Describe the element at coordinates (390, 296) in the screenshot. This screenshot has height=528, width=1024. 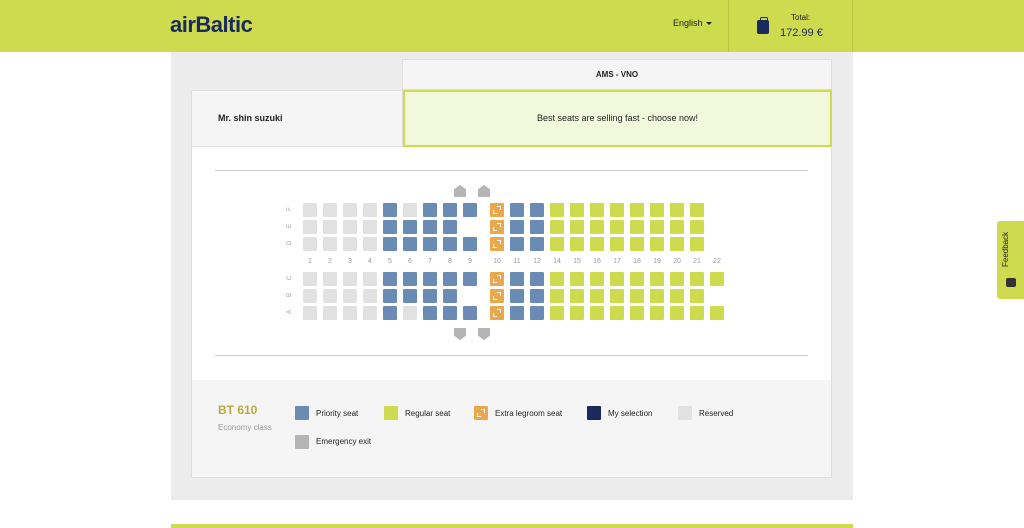
I see `seat-5B` at that location.